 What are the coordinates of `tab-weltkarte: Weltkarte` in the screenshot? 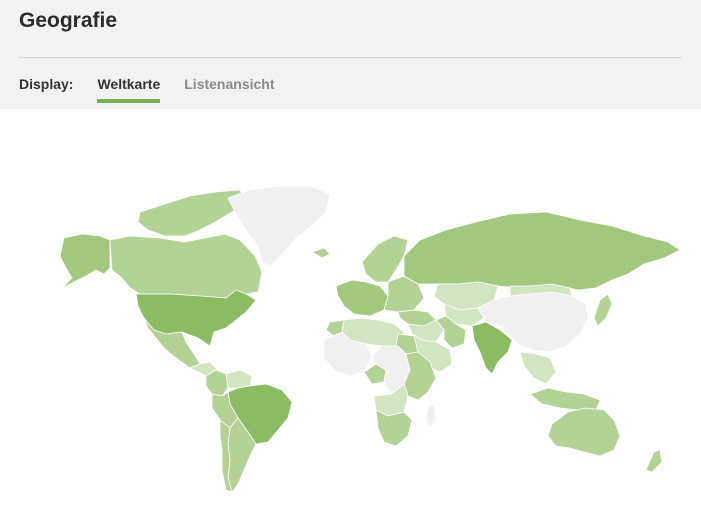 It's located at (128, 89).